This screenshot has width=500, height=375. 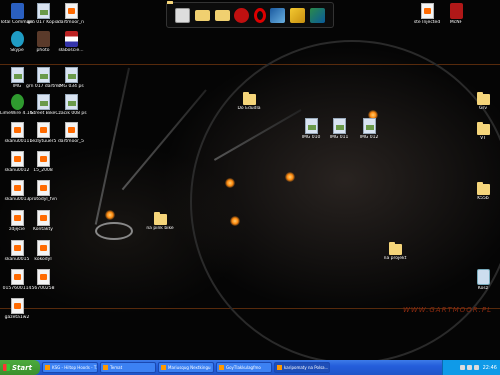 I want to click on protodyl-icon: protodyl_fvn, so click(x=43, y=191).